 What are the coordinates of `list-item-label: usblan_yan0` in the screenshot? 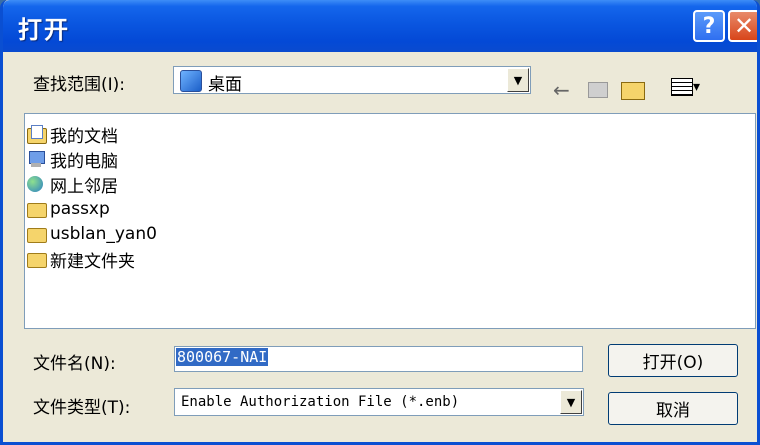 It's located at (103, 234).